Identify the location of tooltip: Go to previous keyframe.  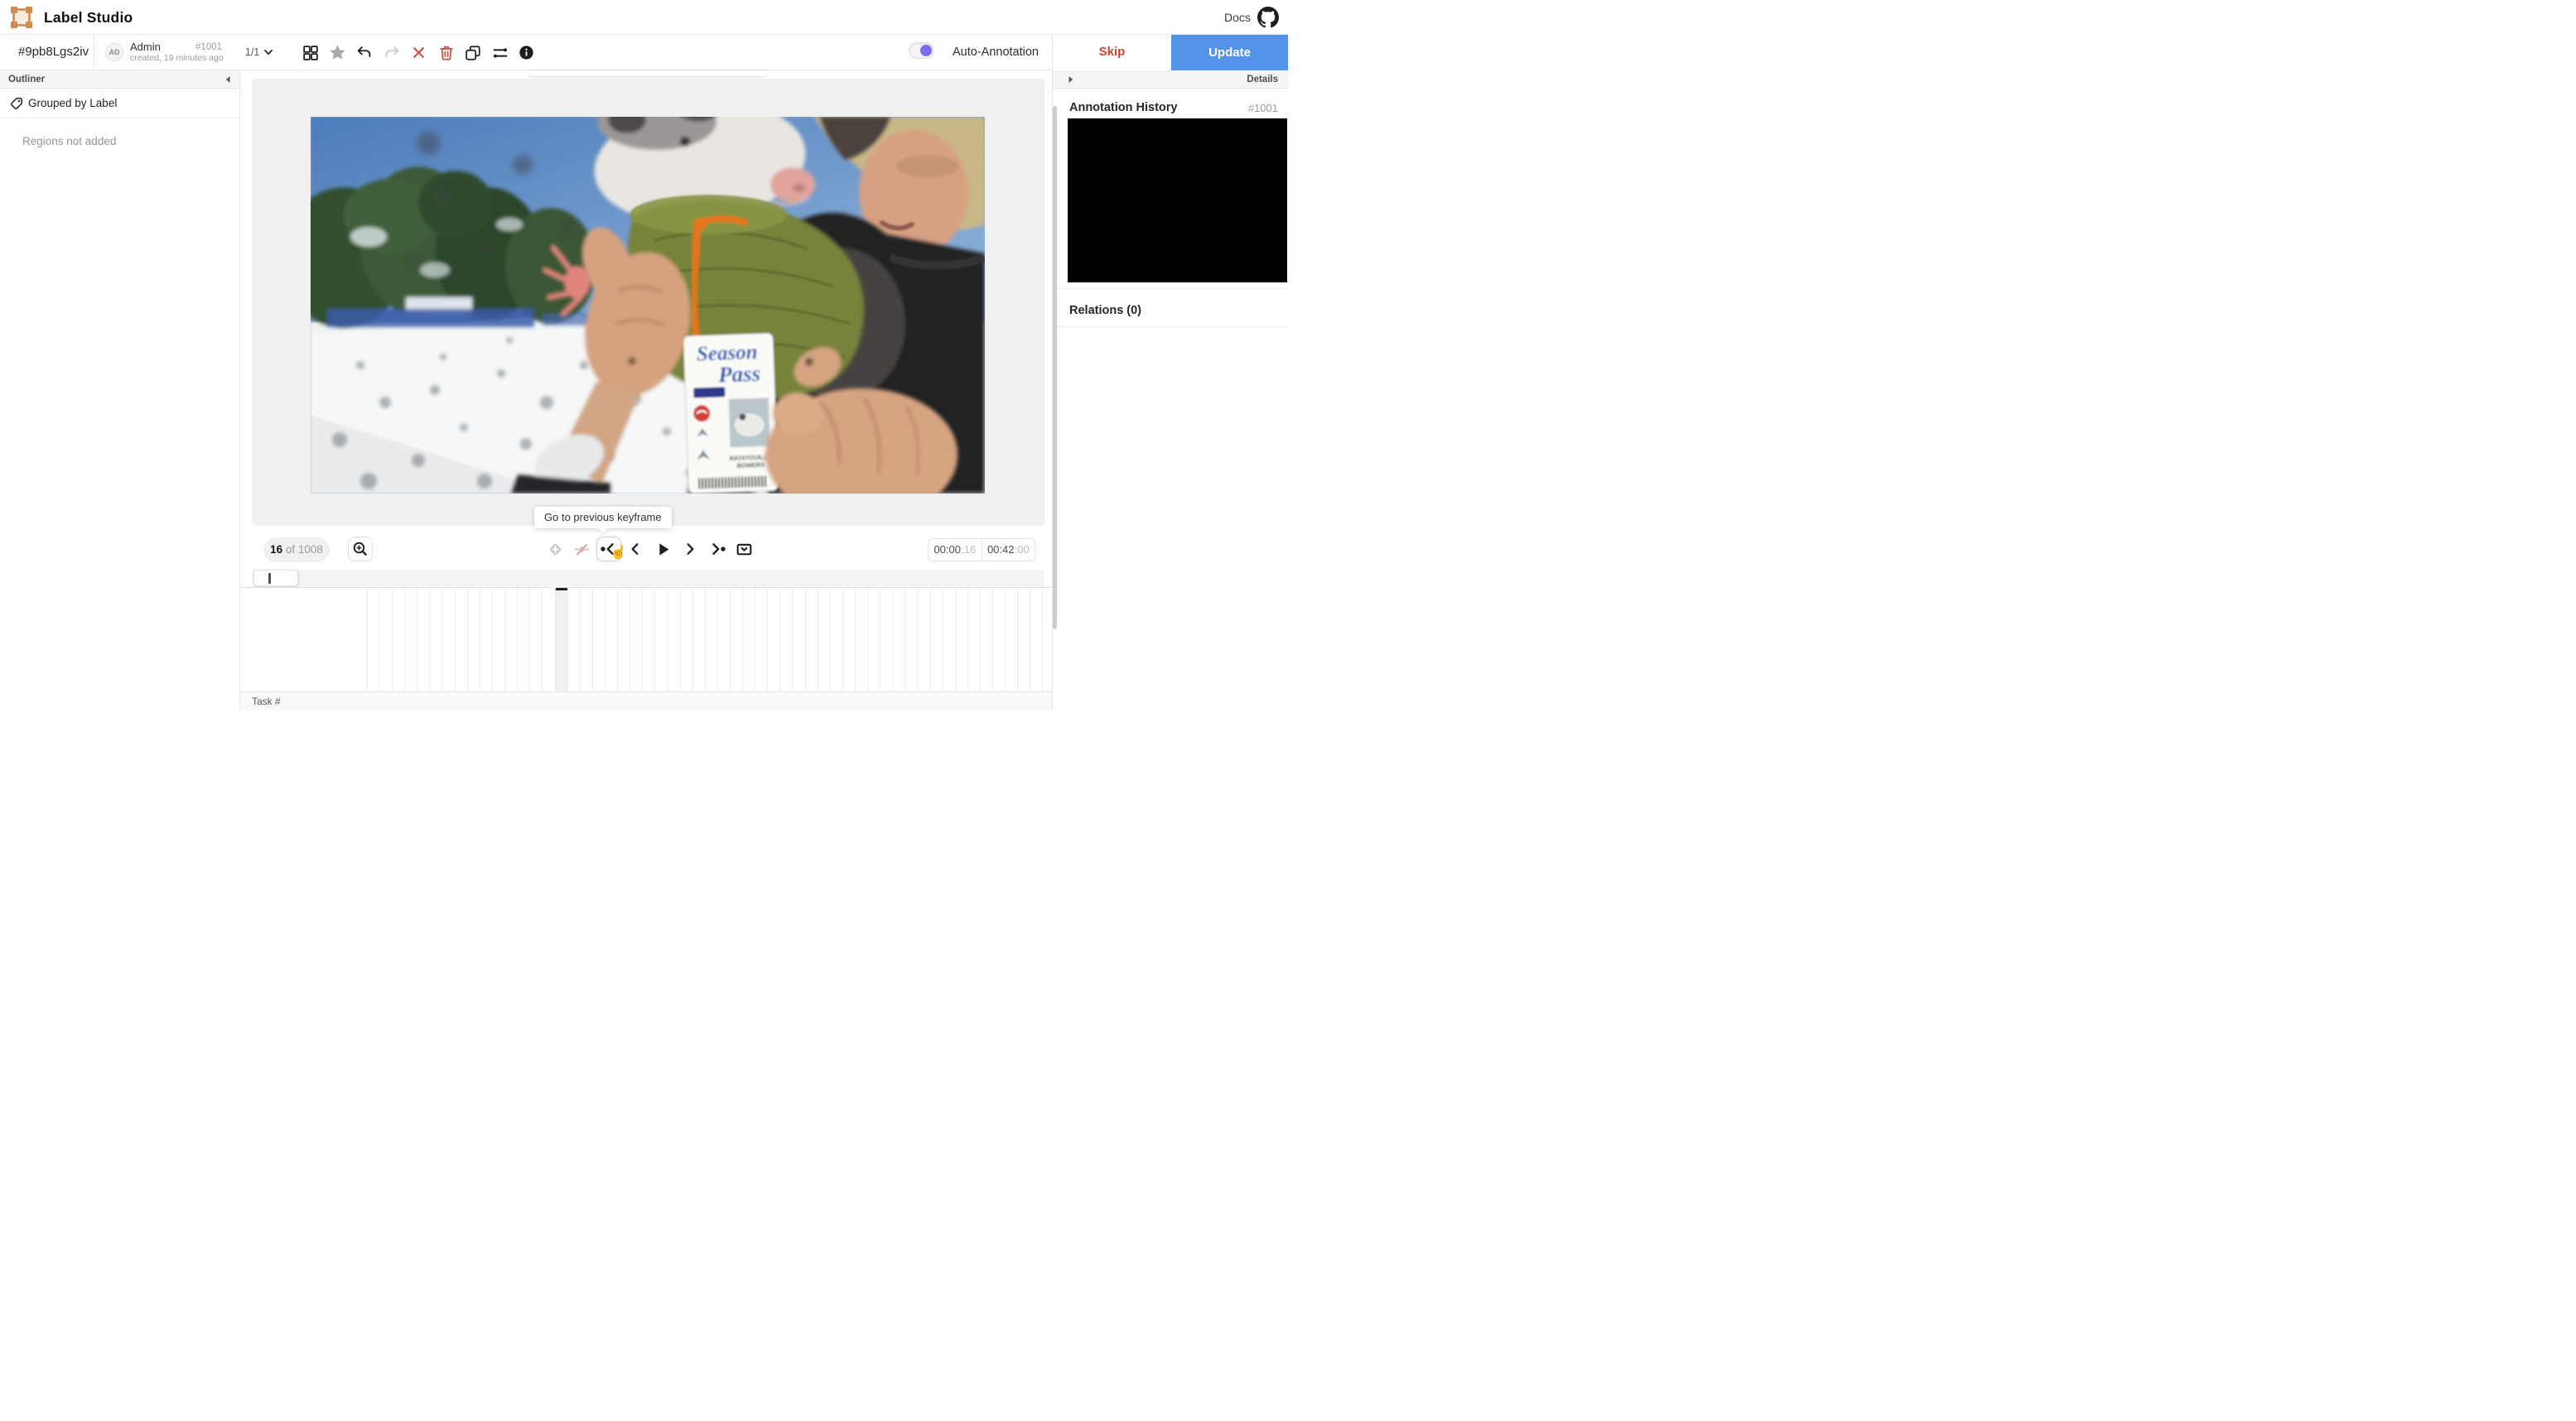
(603, 517).